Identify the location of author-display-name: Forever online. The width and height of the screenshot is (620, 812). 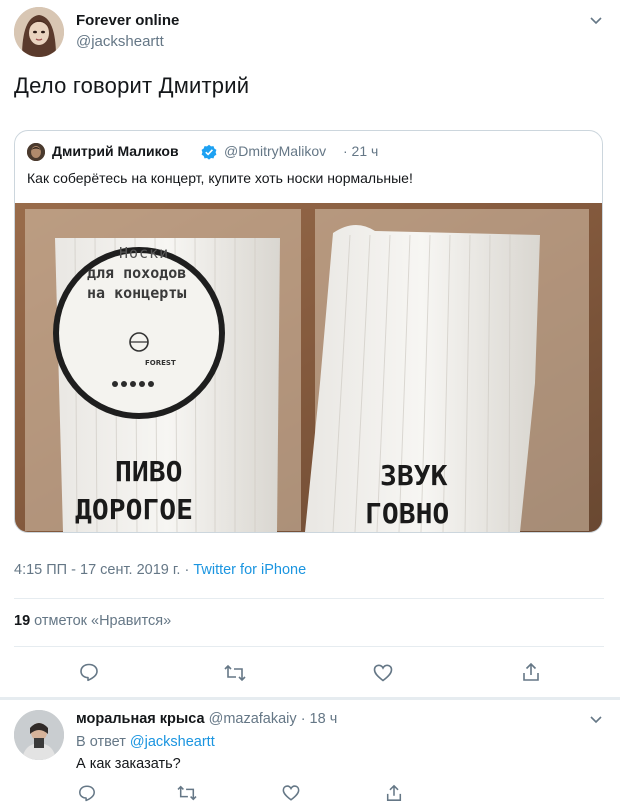
(127, 20).